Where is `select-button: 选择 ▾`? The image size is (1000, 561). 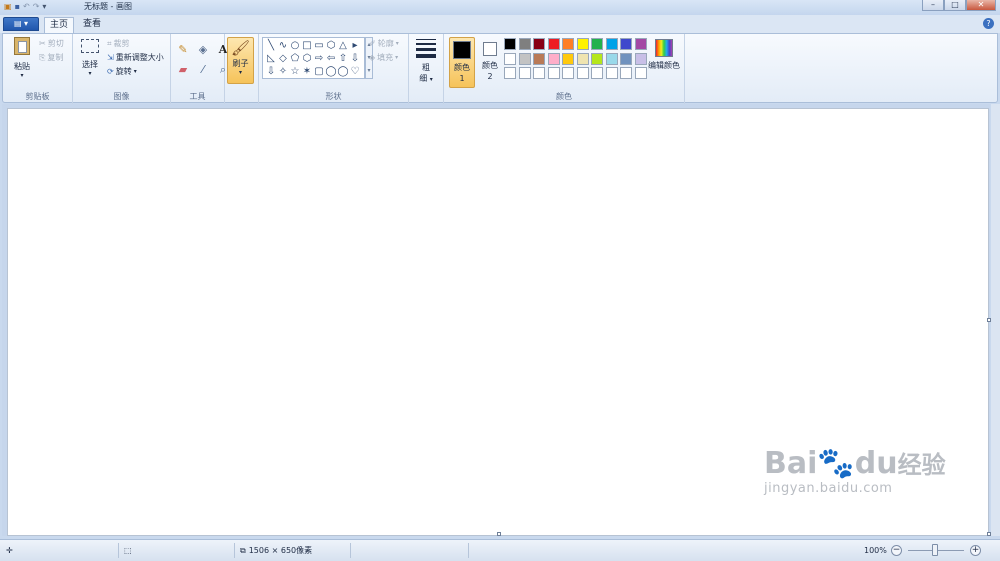 select-button: 选择 ▾ is located at coordinates (90, 58).